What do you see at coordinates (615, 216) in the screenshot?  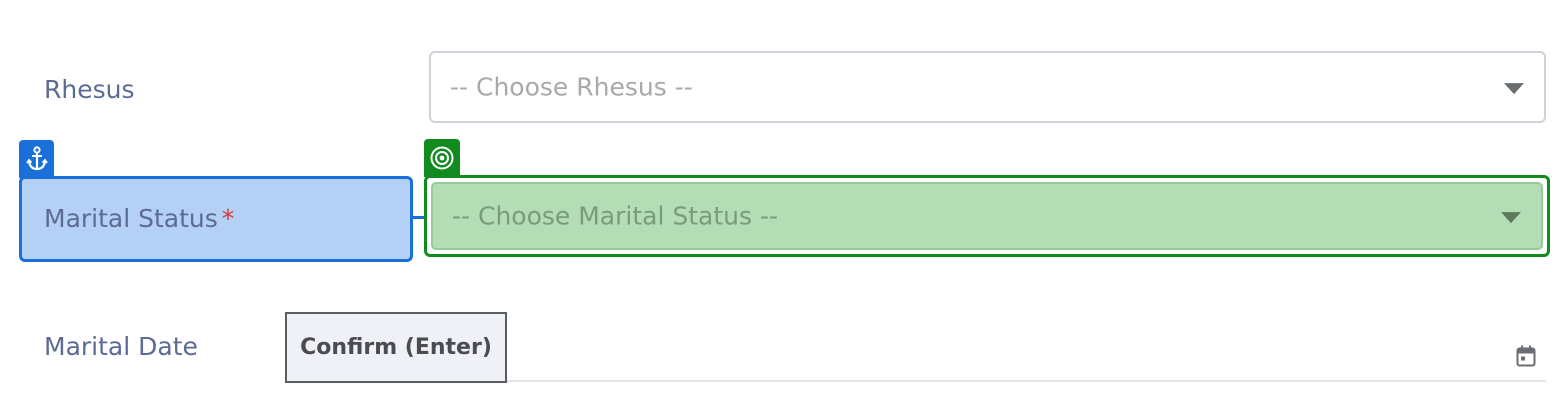 I see `marital-status-select-placeholder: -- Choose Marital Status --` at bounding box center [615, 216].